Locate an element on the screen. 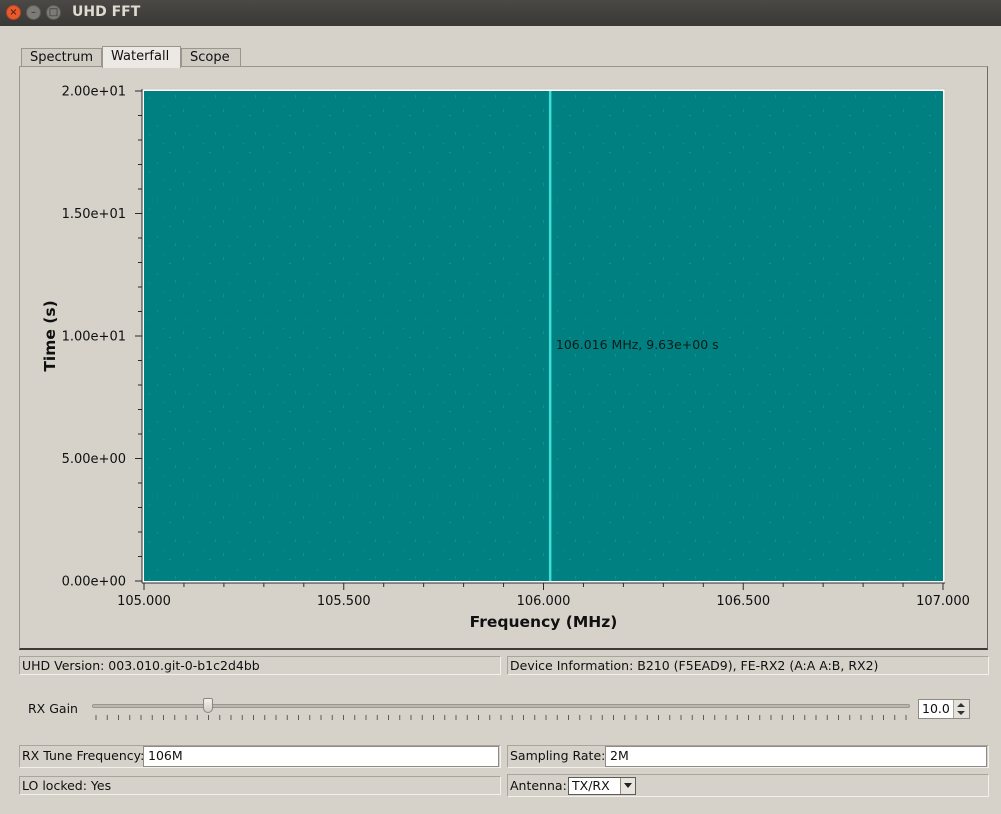 Image resolution: width=1001 pixels, height=814 pixels. x-tick-label: 105.500 is located at coordinates (344, 601).